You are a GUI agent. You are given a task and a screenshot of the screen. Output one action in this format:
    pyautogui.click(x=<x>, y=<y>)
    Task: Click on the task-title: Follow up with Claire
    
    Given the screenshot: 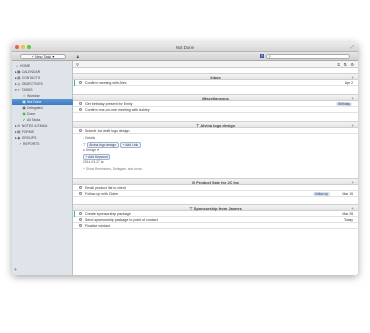 What is the action you would take?
    pyautogui.click(x=102, y=194)
    